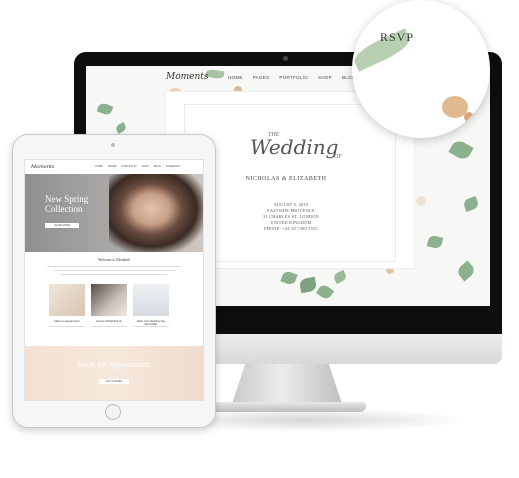 The width and height of the screenshot is (519, 478). I want to click on magnifier-loupe, so click(421, 69).